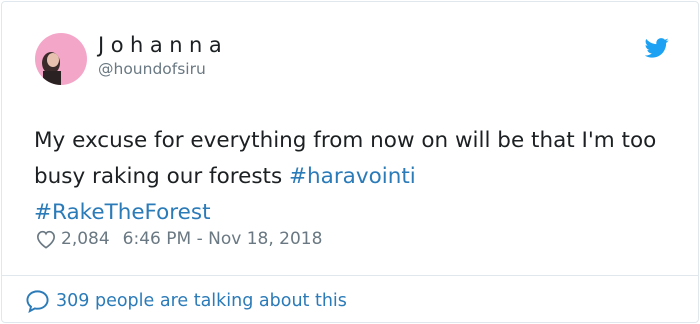 The image size is (700, 324). I want to click on tweet-meta: 2,084 6:46 PM - Nov 18, 2018, so click(178, 239).